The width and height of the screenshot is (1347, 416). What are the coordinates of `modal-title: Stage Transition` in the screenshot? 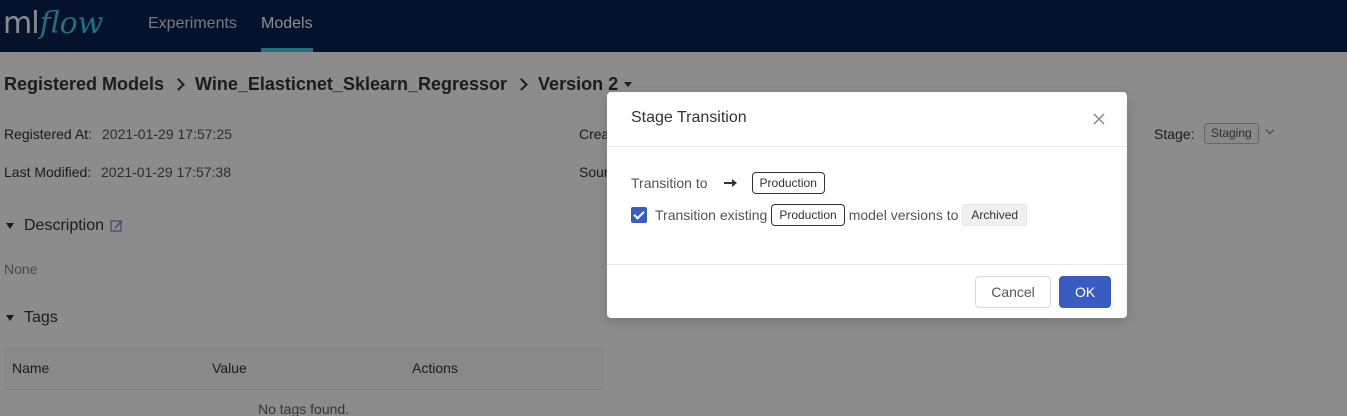 It's located at (689, 117).